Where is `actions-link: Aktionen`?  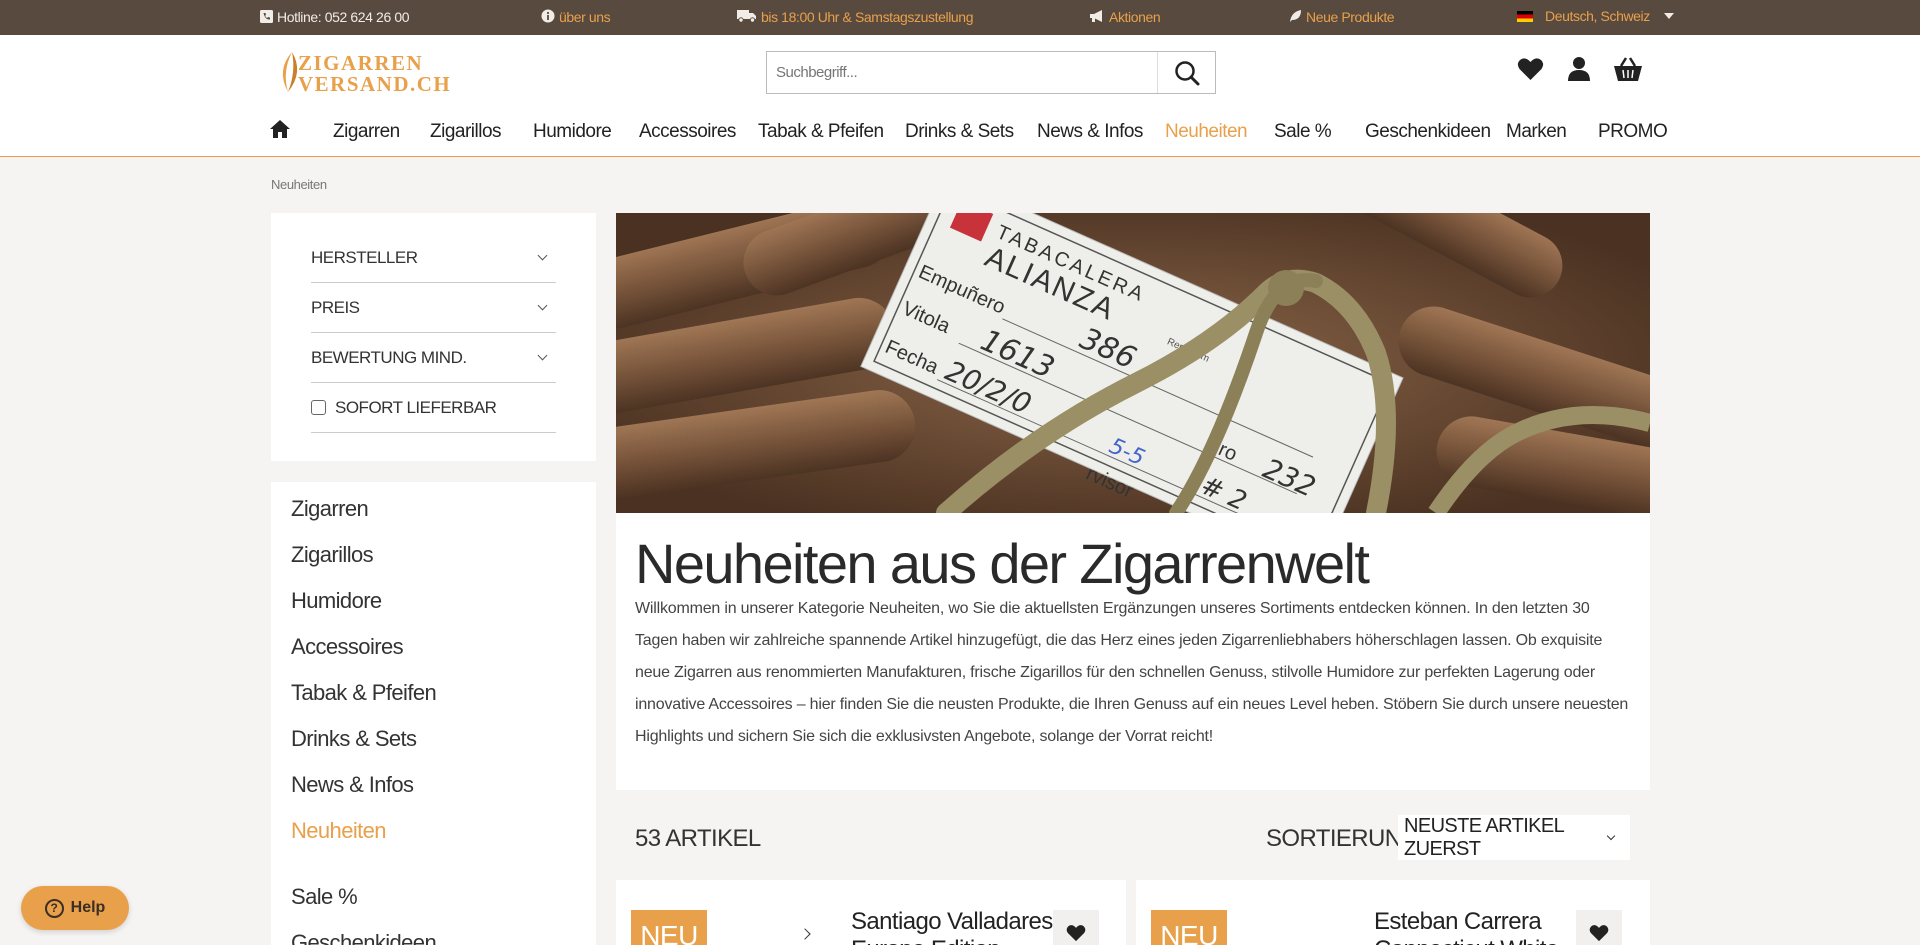
actions-link: Aktionen is located at coordinates (1125, 17).